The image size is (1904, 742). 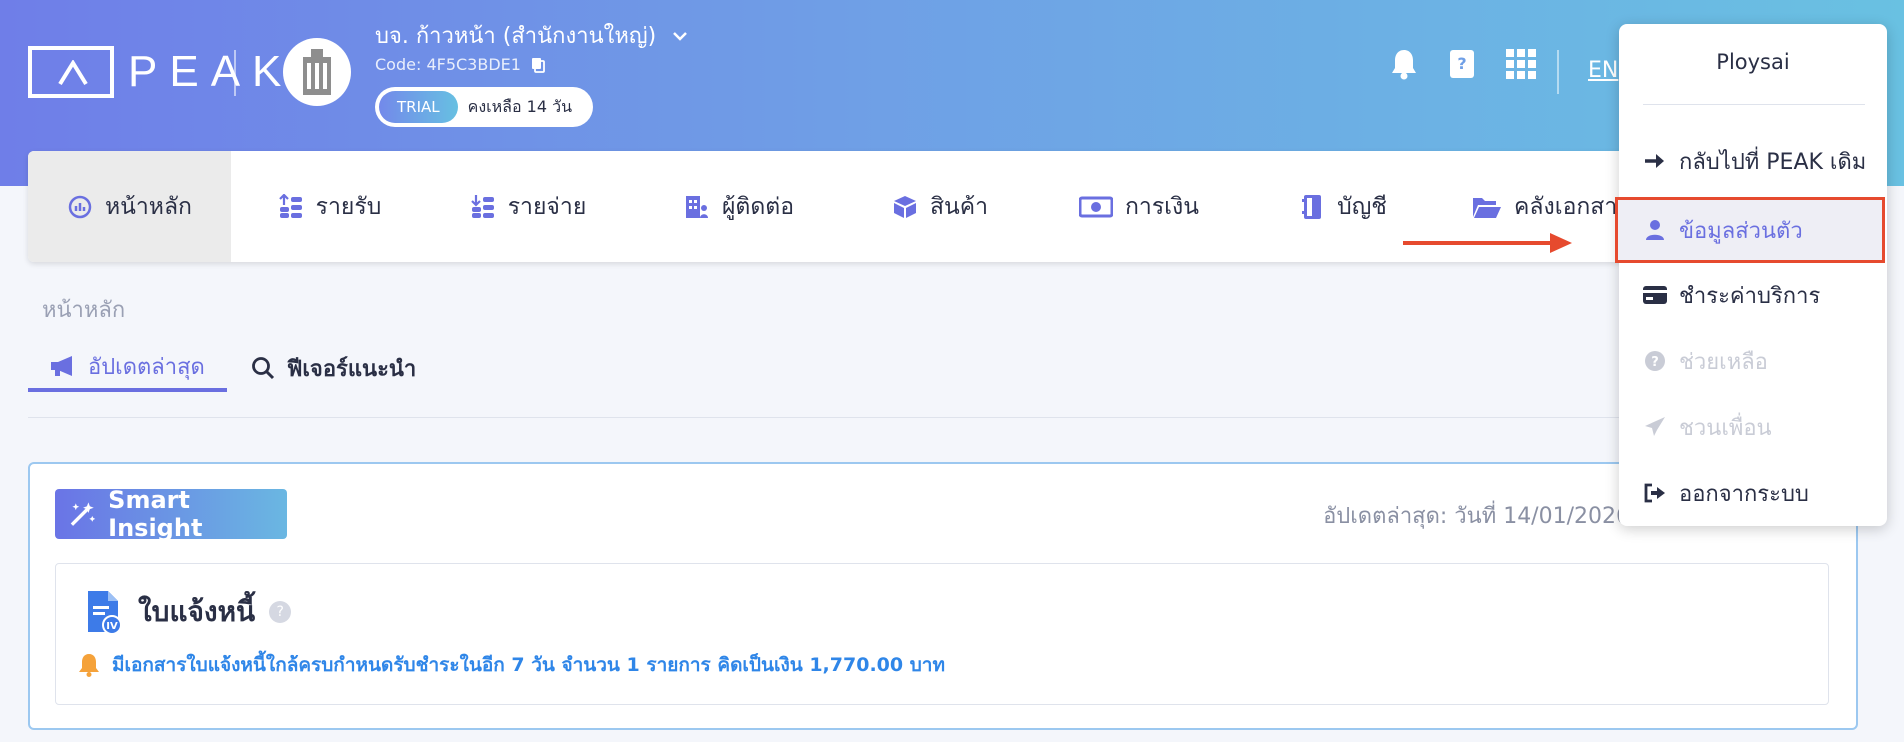 I want to click on user-icon, so click(x=1655, y=230).